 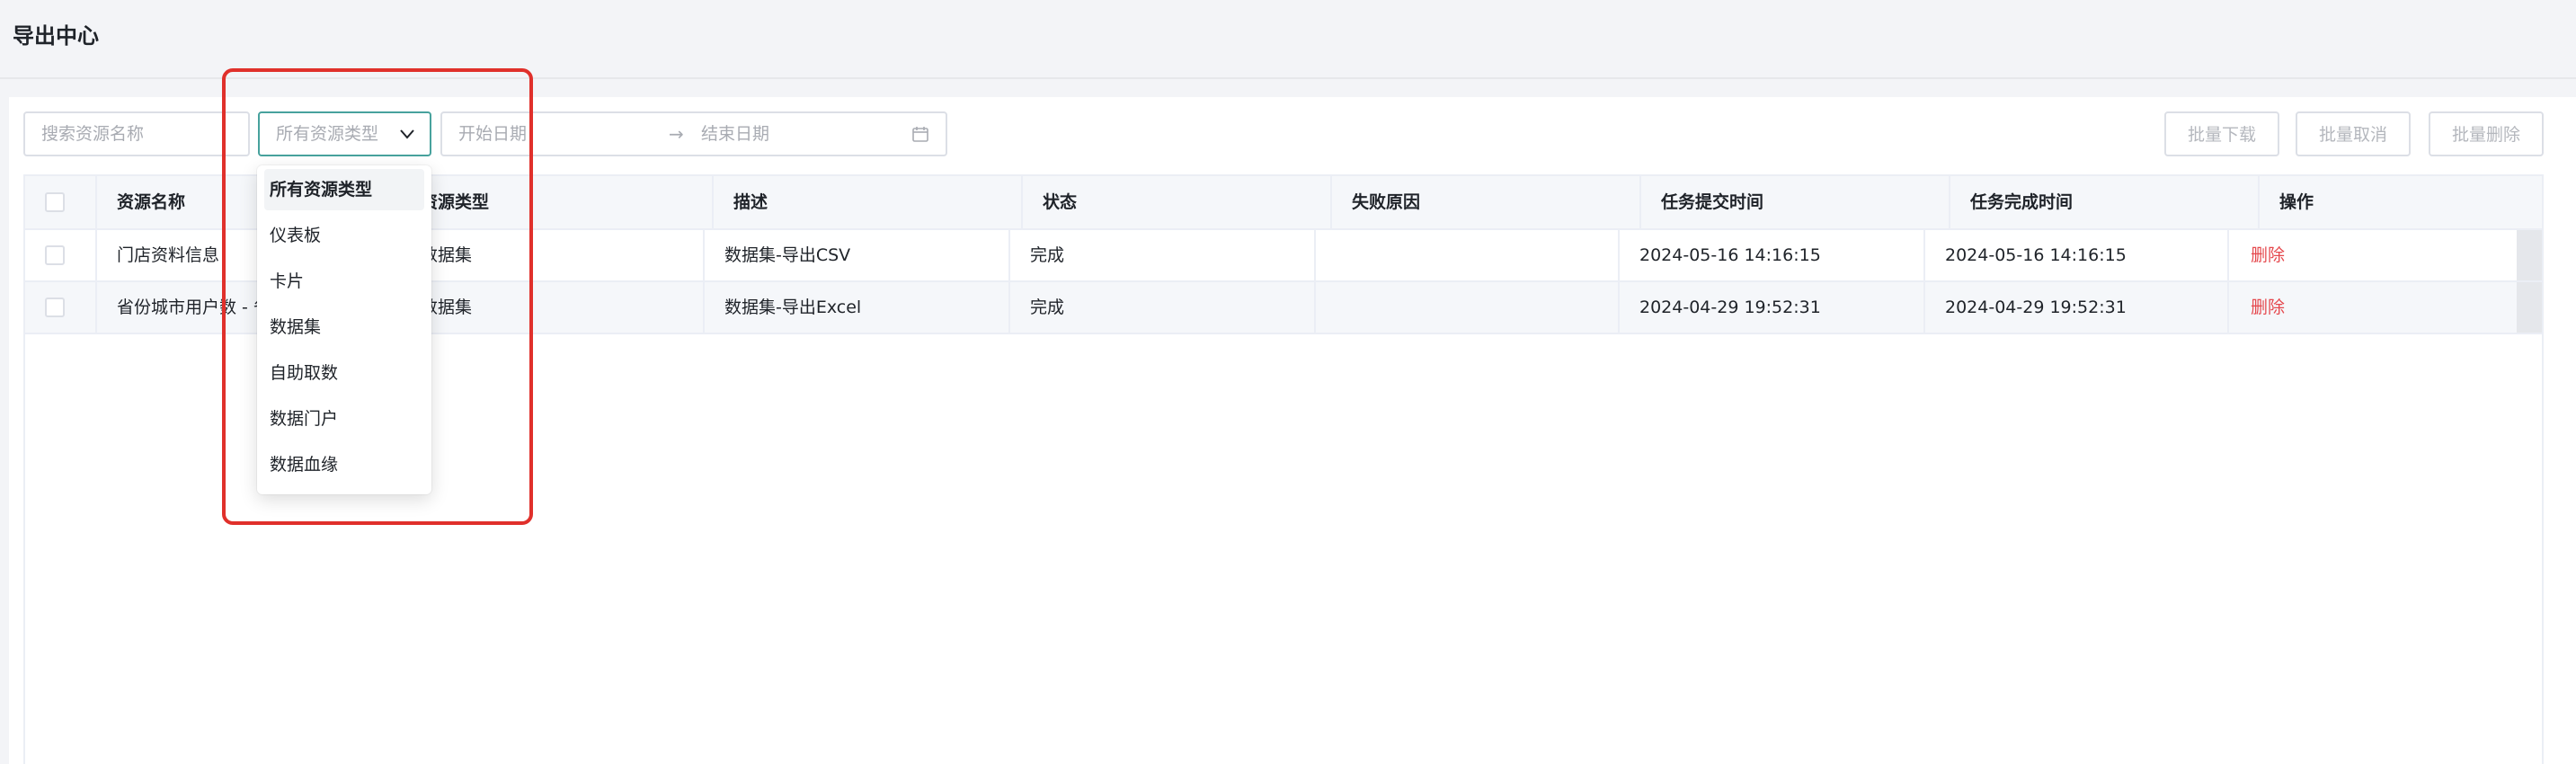 I want to click on header-divider, so click(x=1288, y=78).